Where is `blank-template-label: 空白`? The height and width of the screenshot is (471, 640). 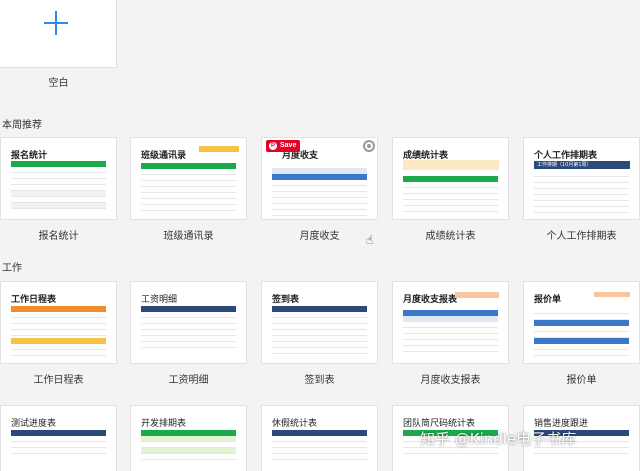 blank-template-label: 空白 is located at coordinates (58, 83).